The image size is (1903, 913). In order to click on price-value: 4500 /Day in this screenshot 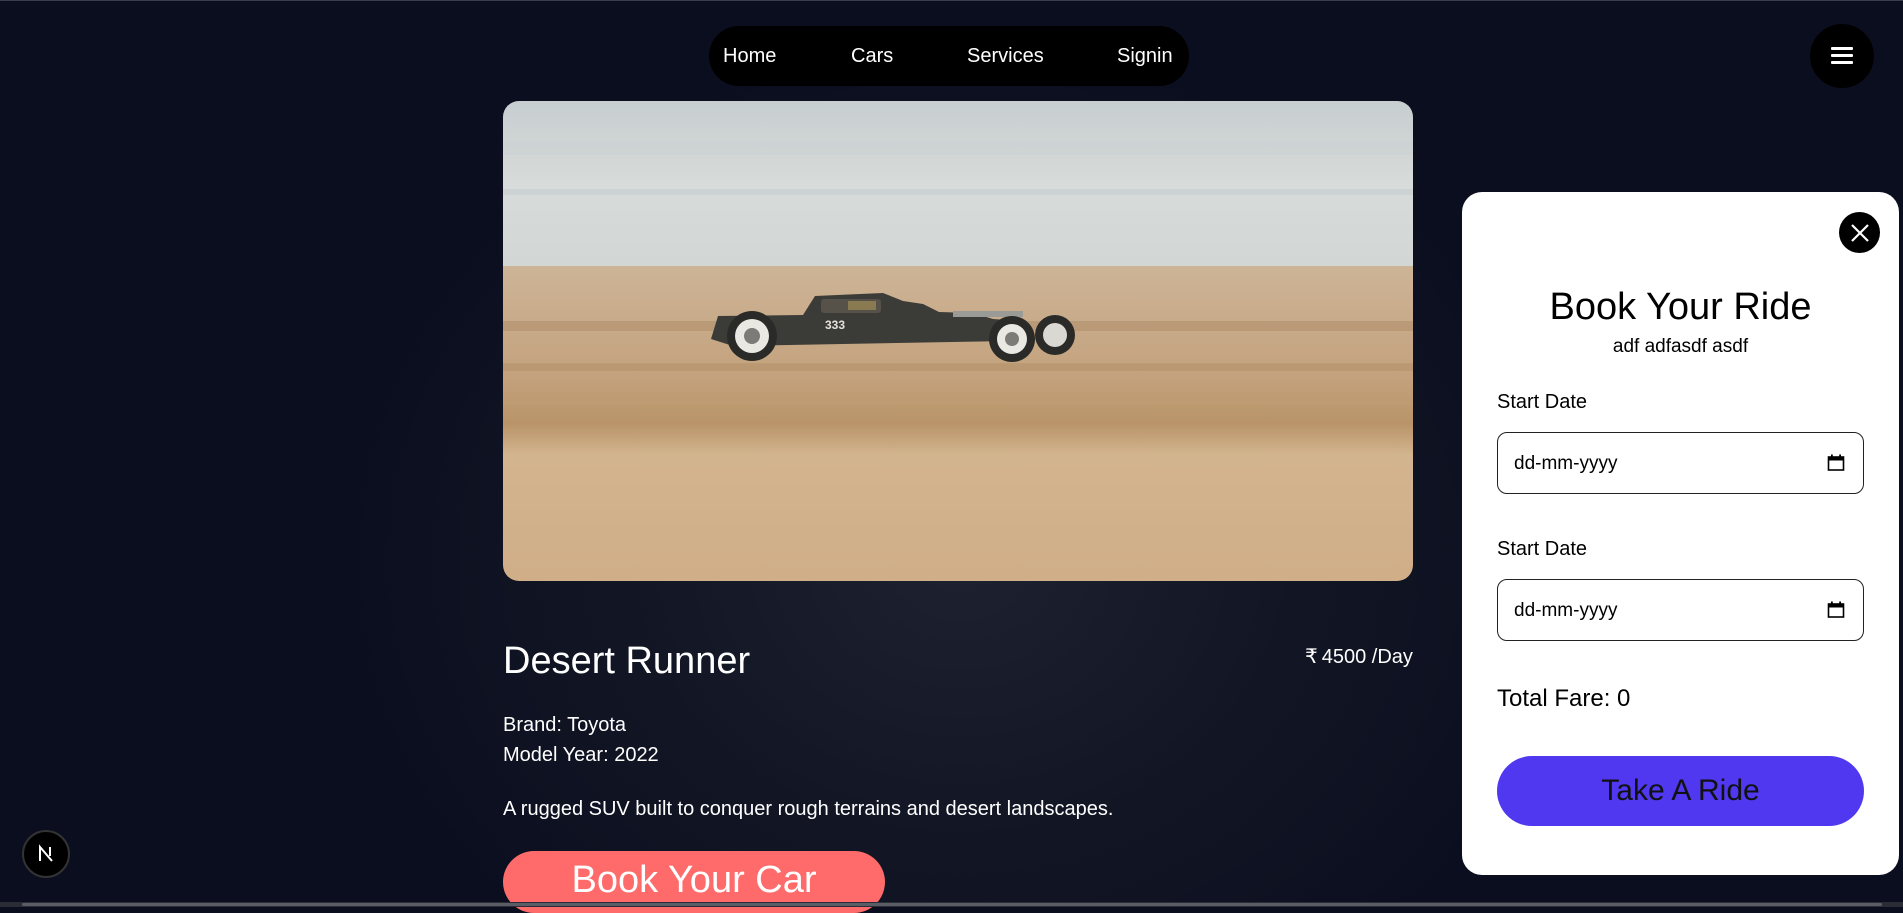, I will do `click(1367, 657)`.